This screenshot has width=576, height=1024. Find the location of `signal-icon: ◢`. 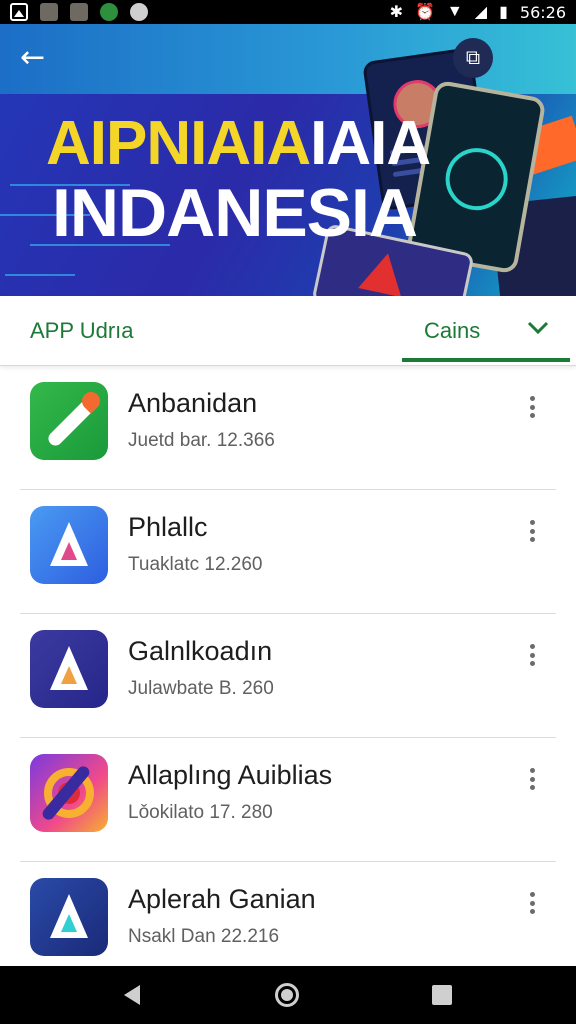

signal-icon: ◢ is located at coordinates (481, 12).